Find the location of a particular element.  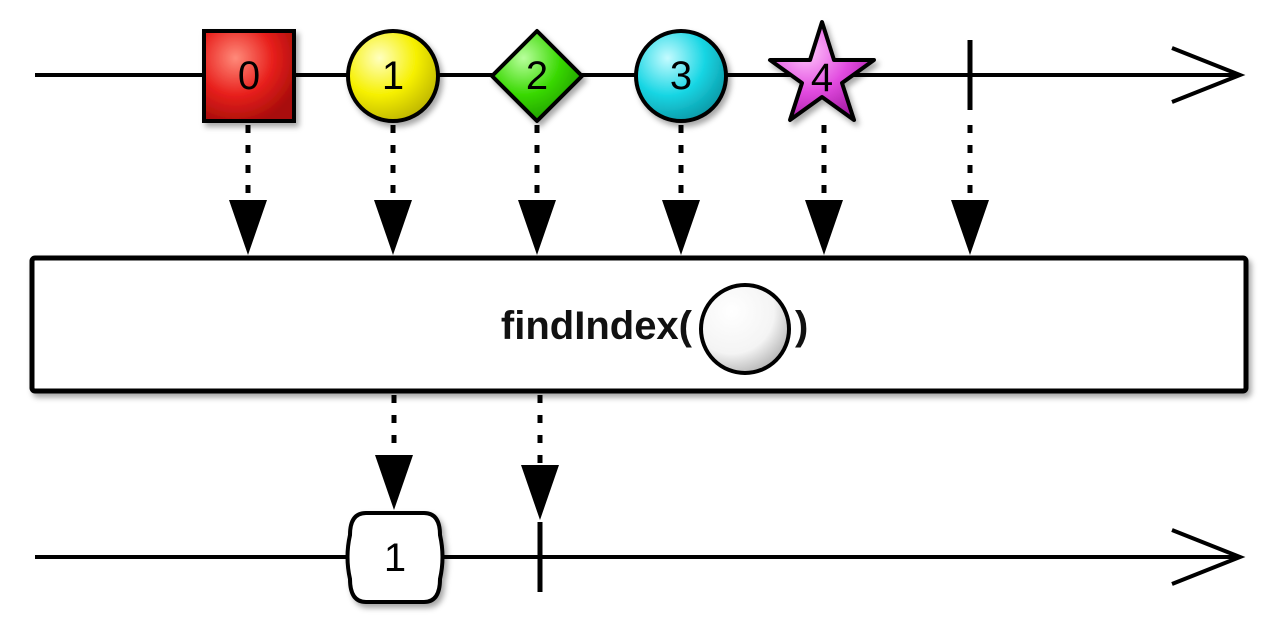

output-marble-0: 1 is located at coordinates (395, 557).